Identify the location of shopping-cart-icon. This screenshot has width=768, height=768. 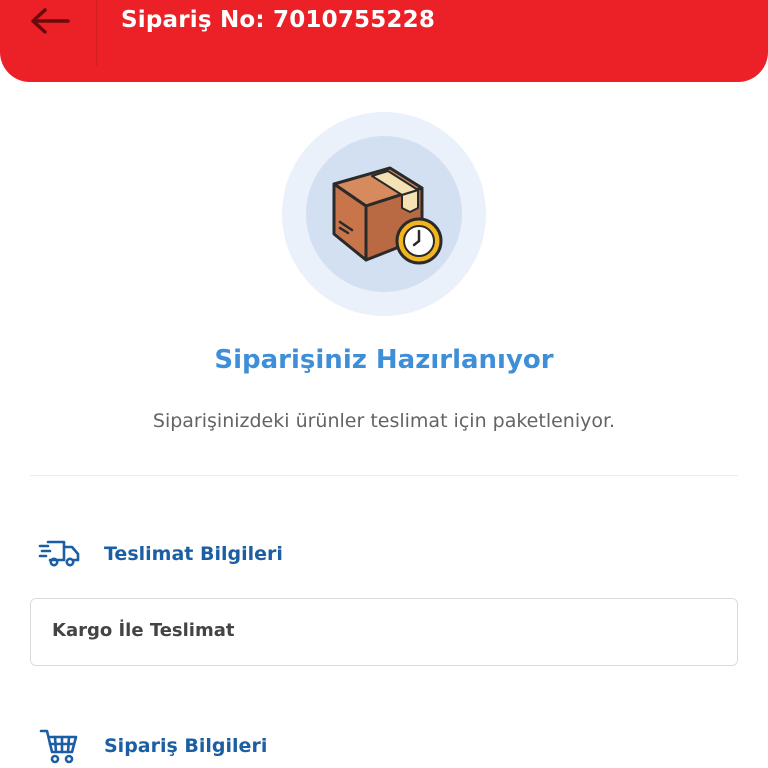
(58, 746).